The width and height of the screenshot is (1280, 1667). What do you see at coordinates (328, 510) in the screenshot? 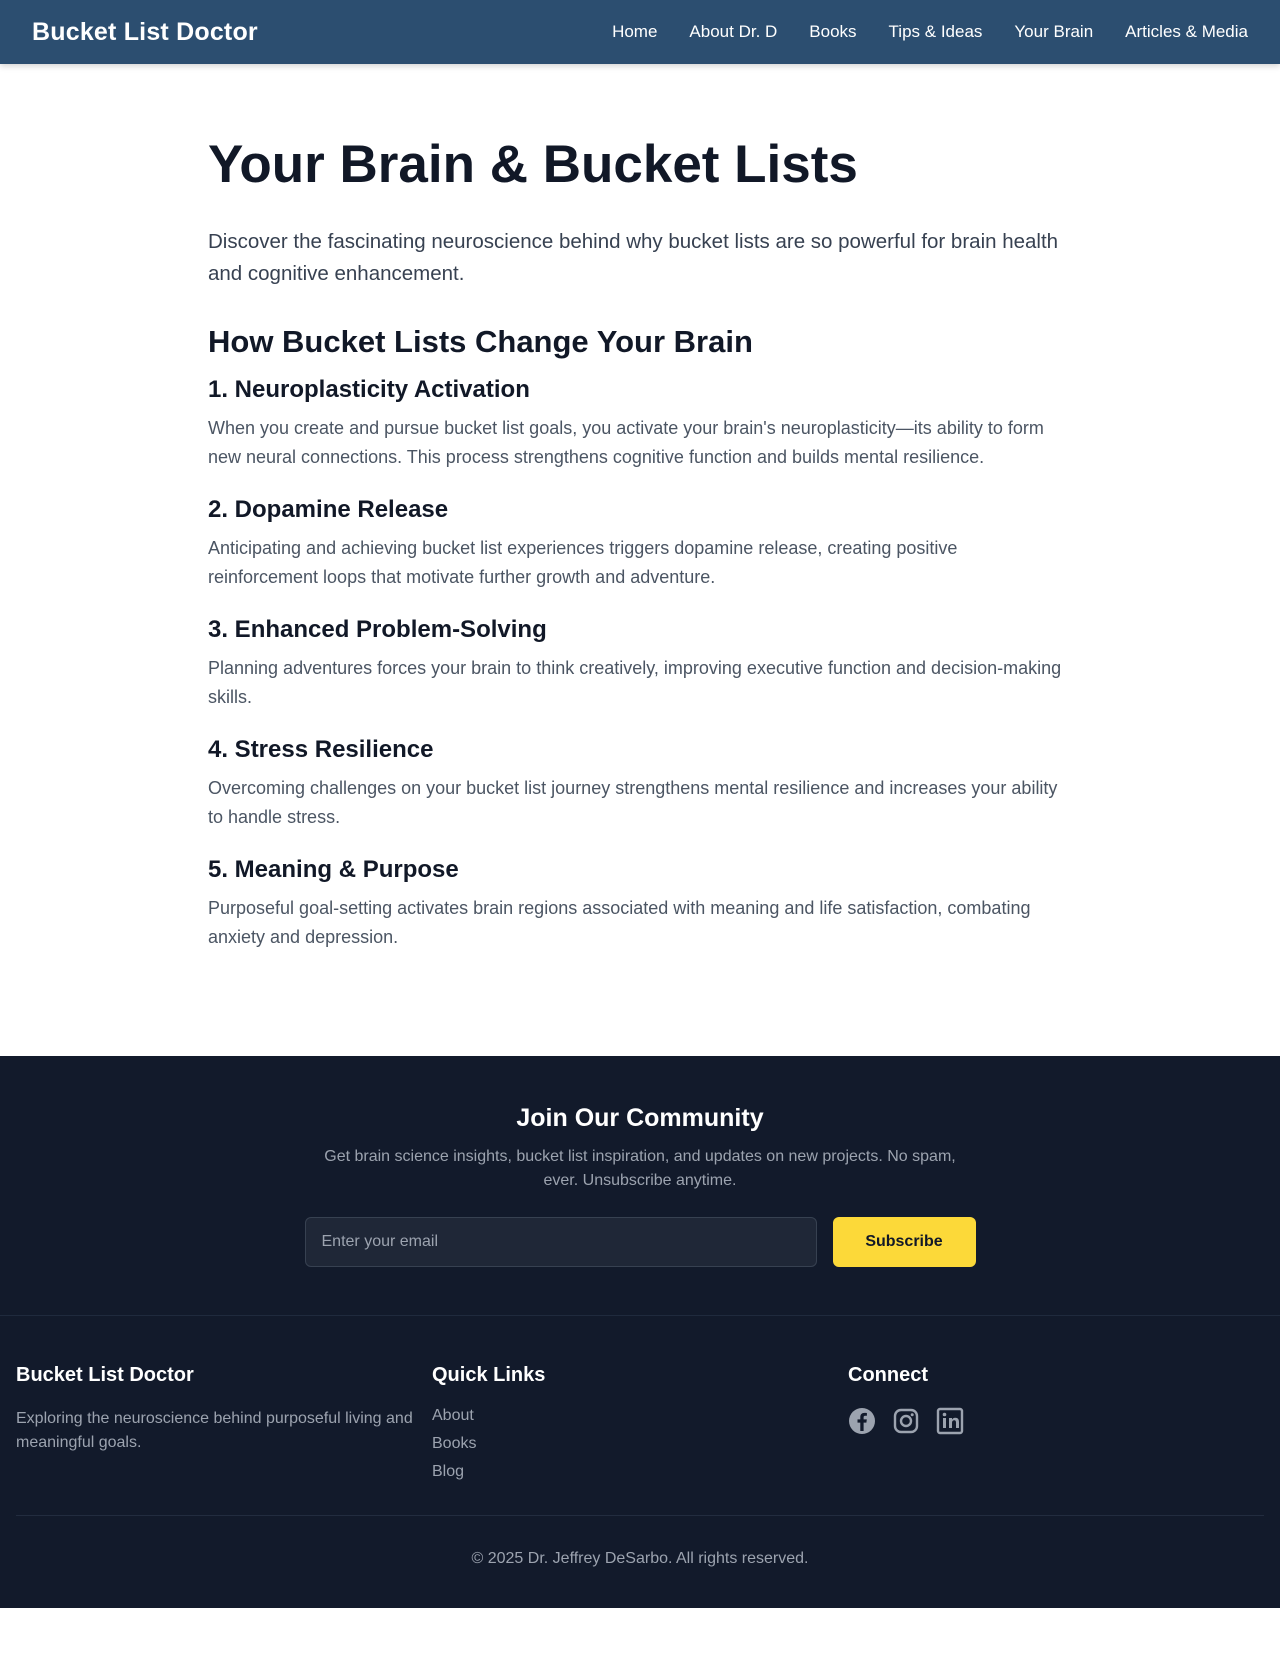
I see `point-title: 2. Dopamine Release` at bounding box center [328, 510].